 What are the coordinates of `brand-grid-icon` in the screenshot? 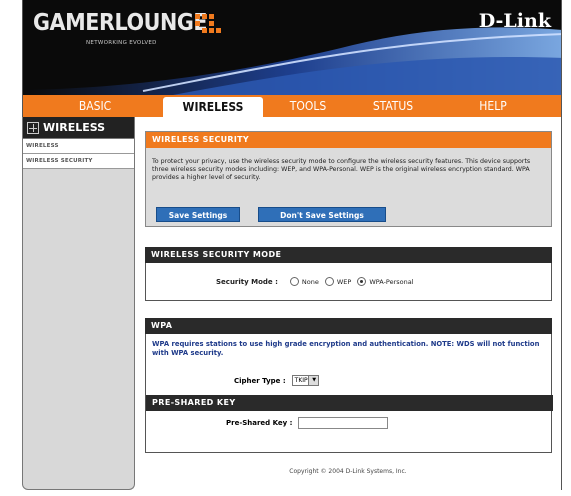 It's located at (208, 24).